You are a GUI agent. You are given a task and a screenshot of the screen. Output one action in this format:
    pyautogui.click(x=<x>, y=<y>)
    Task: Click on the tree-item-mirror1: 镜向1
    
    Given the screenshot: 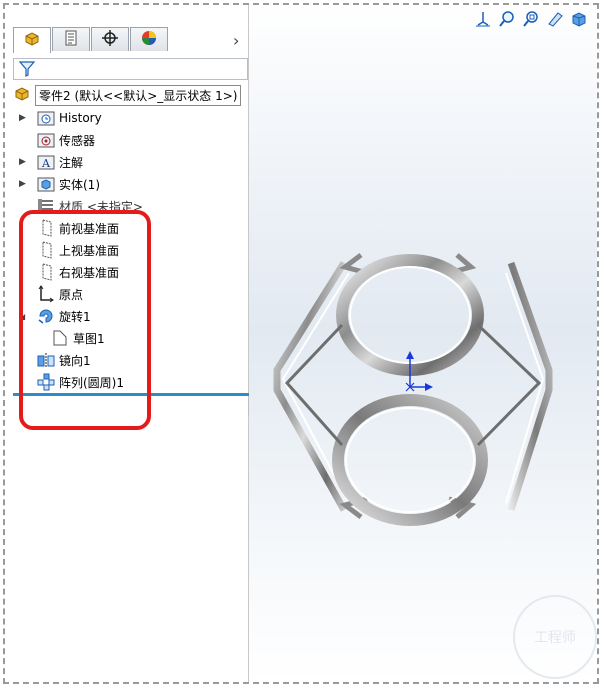 What is the action you would take?
    pyautogui.click(x=55, y=360)
    